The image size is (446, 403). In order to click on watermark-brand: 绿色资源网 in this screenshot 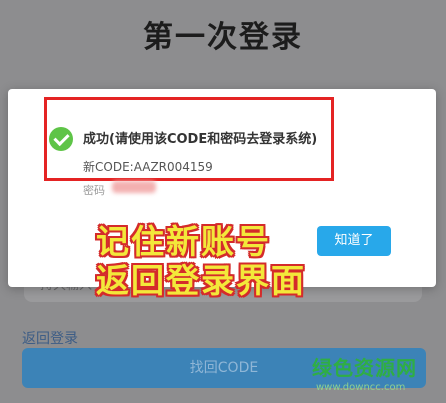, I will do `click(364, 368)`.